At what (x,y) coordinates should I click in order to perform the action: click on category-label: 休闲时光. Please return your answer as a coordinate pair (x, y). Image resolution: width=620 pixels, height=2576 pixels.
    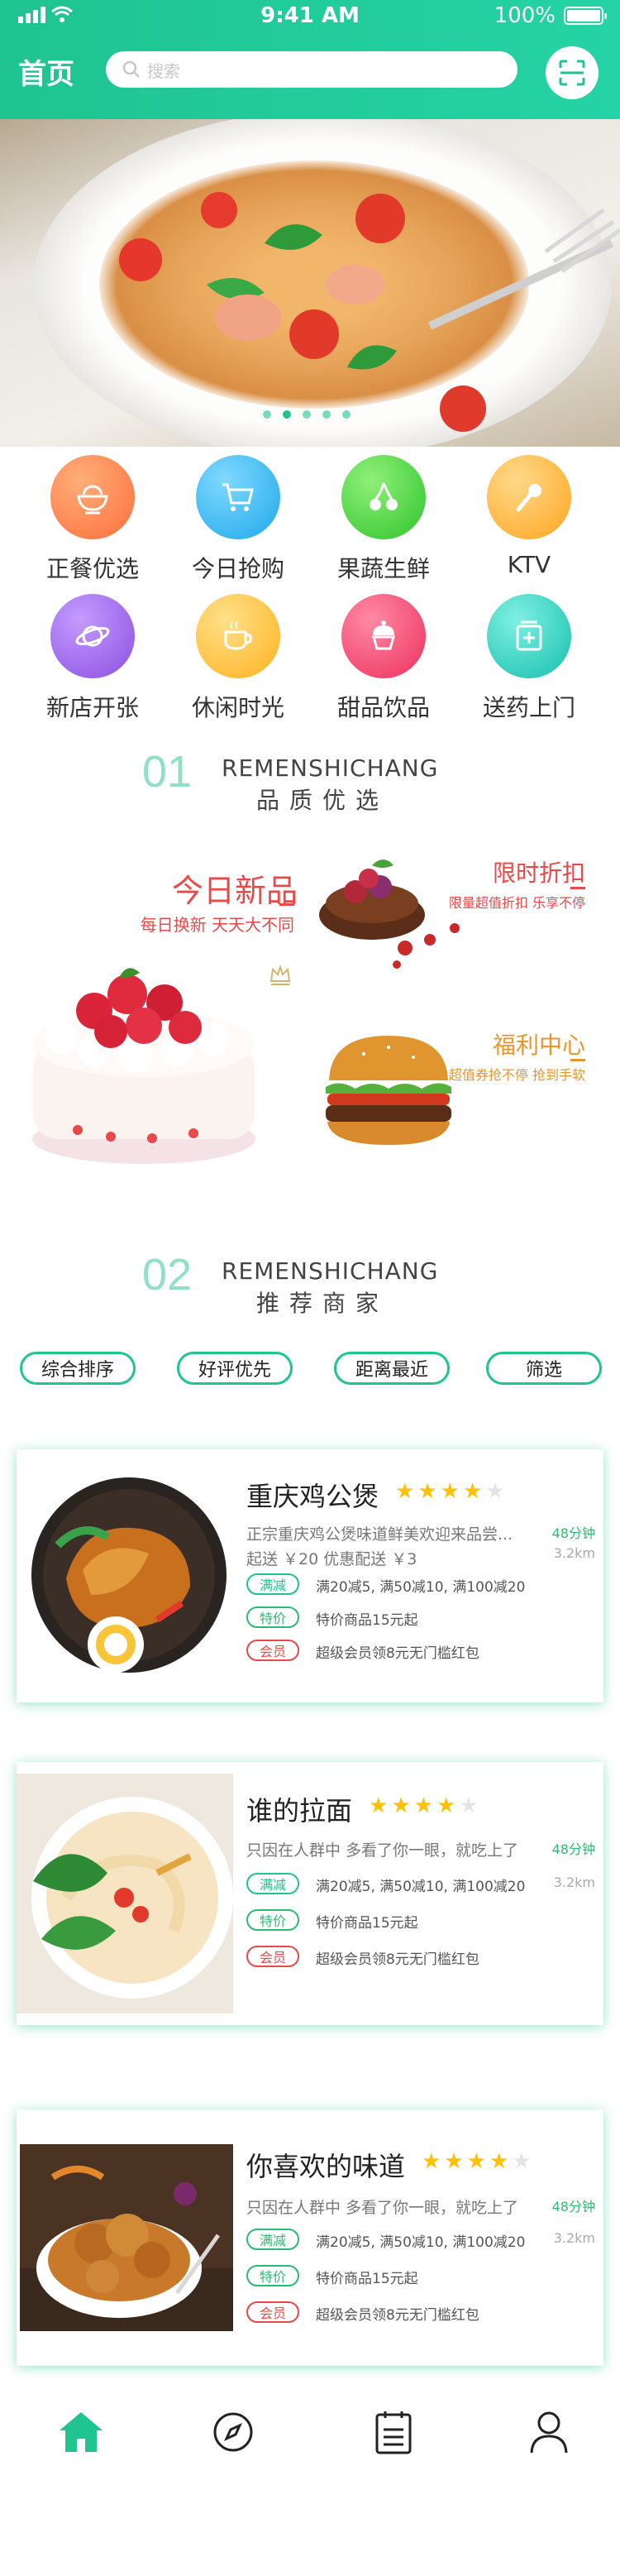
    Looking at the image, I should click on (237, 707).